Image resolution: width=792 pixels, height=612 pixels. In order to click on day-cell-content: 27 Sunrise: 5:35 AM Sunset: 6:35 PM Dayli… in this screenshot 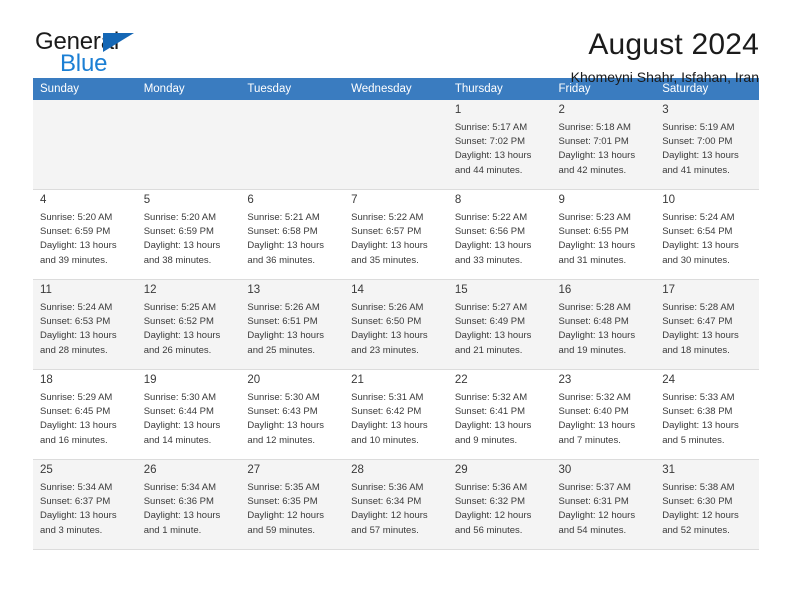, I will do `click(292, 504)`.